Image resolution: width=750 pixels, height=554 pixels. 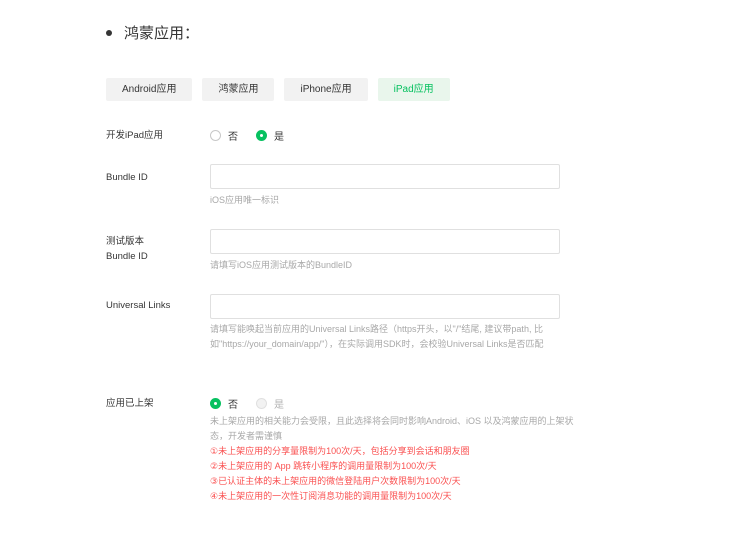 What do you see at coordinates (385, 176) in the screenshot?
I see `bundle-id-input` at bounding box center [385, 176].